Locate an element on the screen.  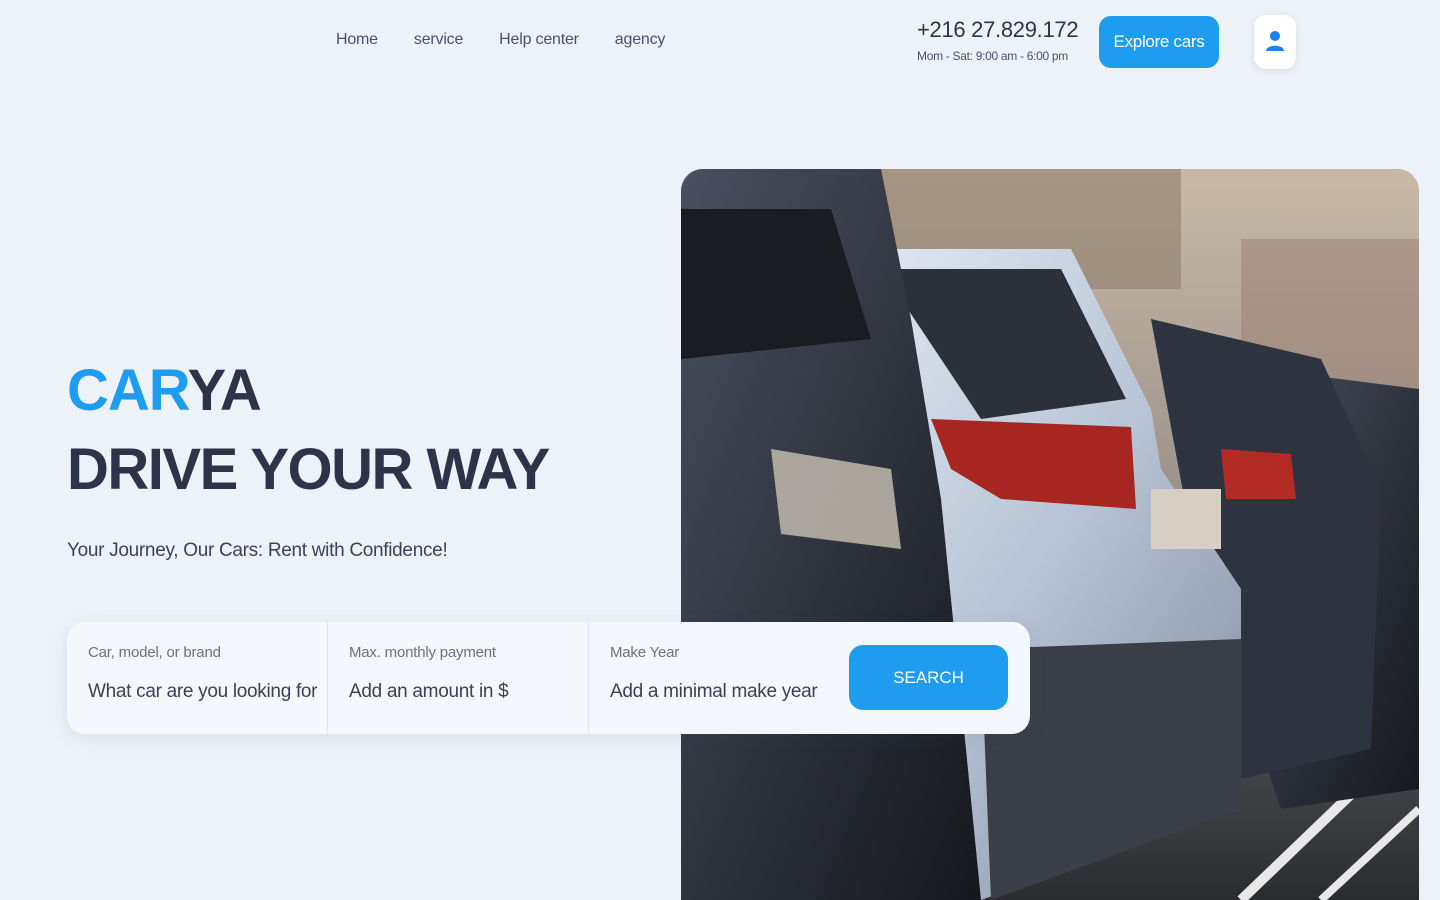
field-label: Car, model, or brand is located at coordinates (154, 652).